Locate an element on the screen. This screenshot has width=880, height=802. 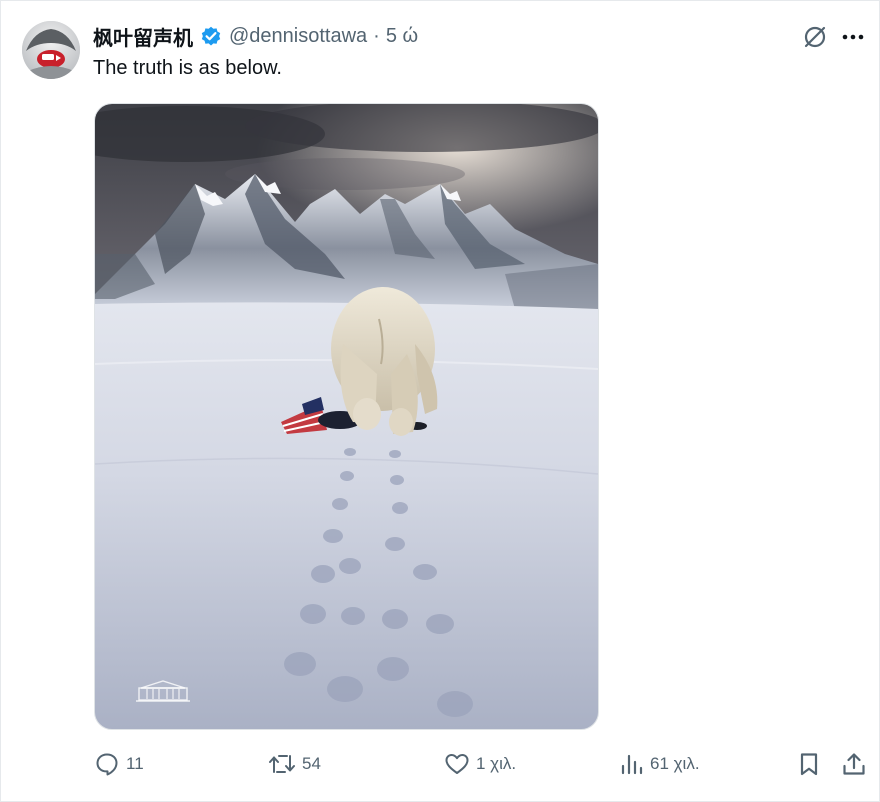
display-name: 枫叶留声机 is located at coordinates (143, 36).